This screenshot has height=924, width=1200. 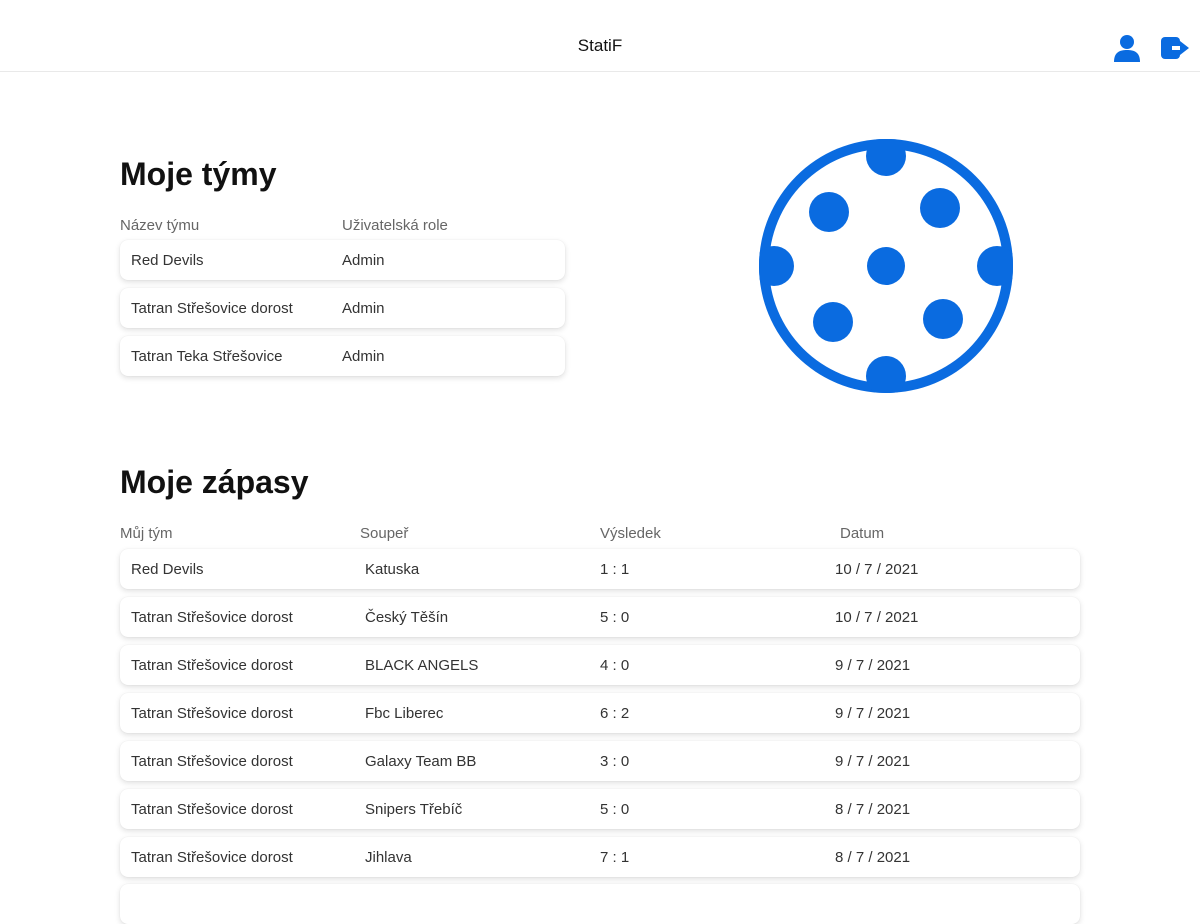 What do you see at coordinates (862, 533) in the screenshot?
I see `matches-col-header-date: Datum` at bounding box center [862, 533].